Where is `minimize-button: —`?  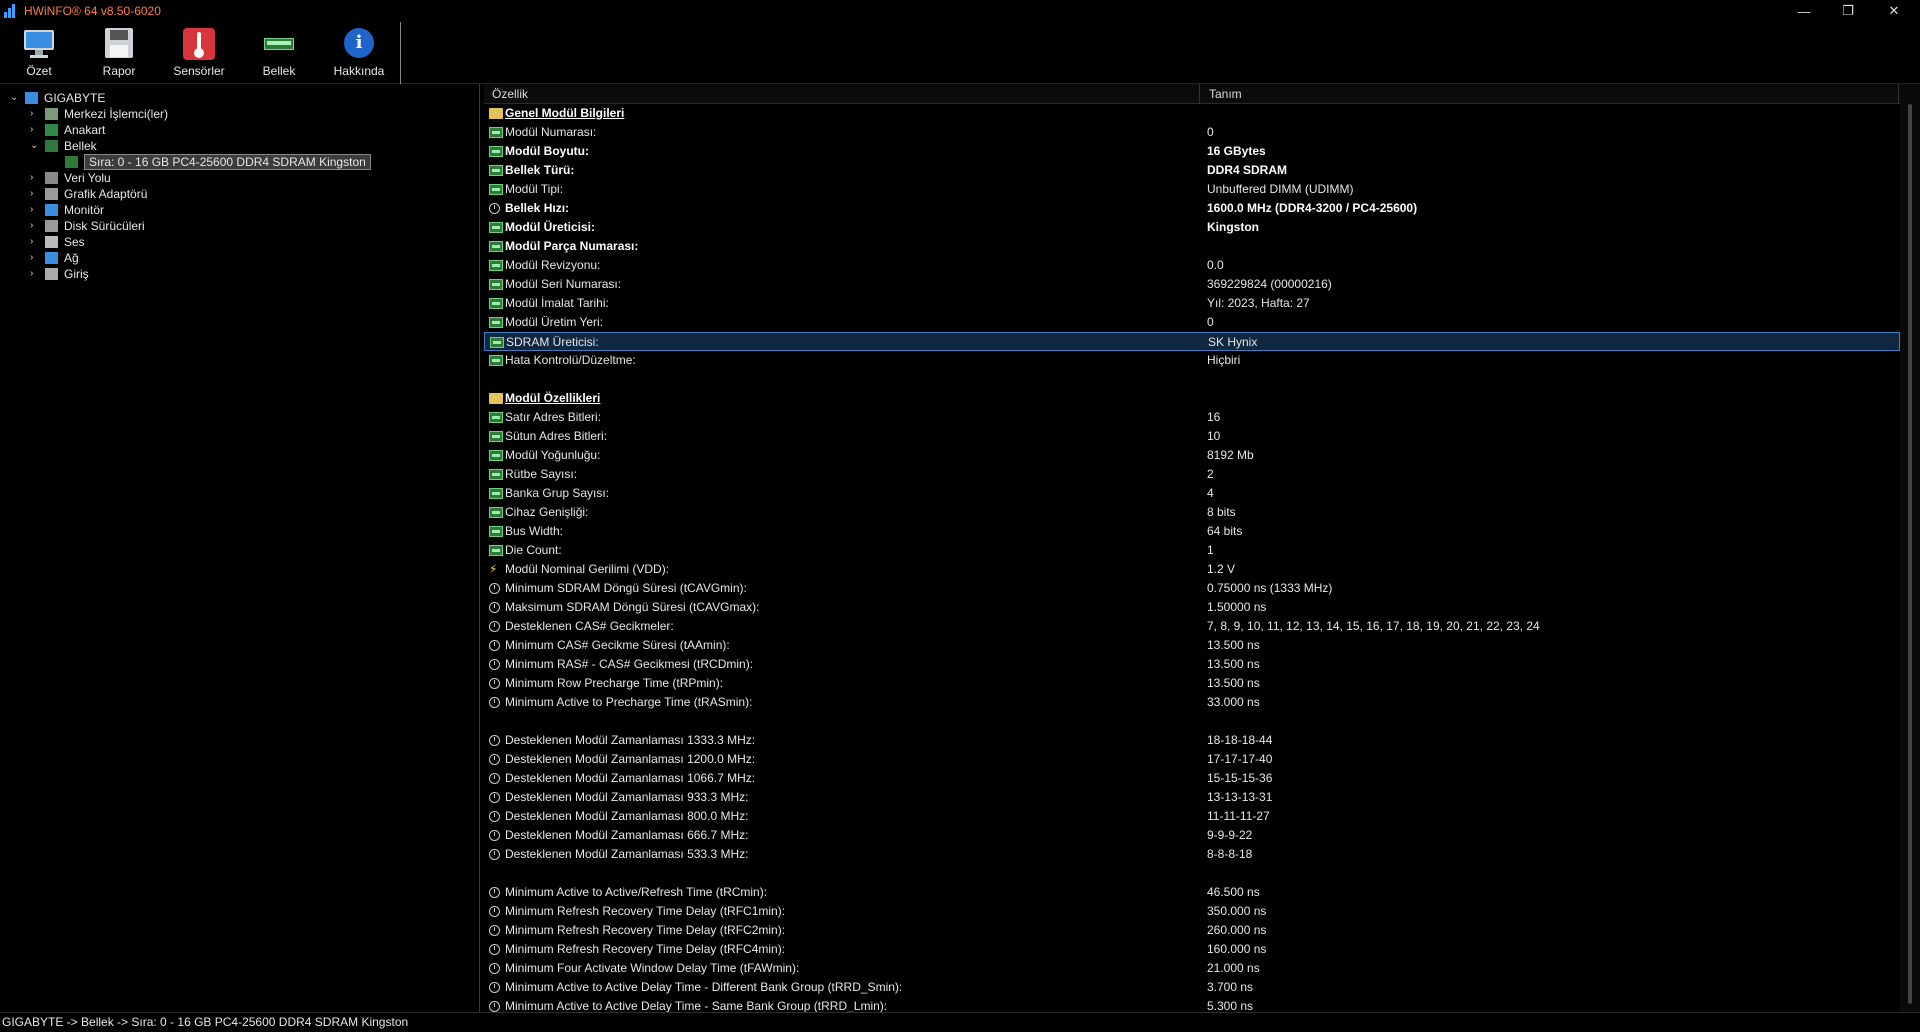 minimize-button: — is located at coordinates (1804, 11).